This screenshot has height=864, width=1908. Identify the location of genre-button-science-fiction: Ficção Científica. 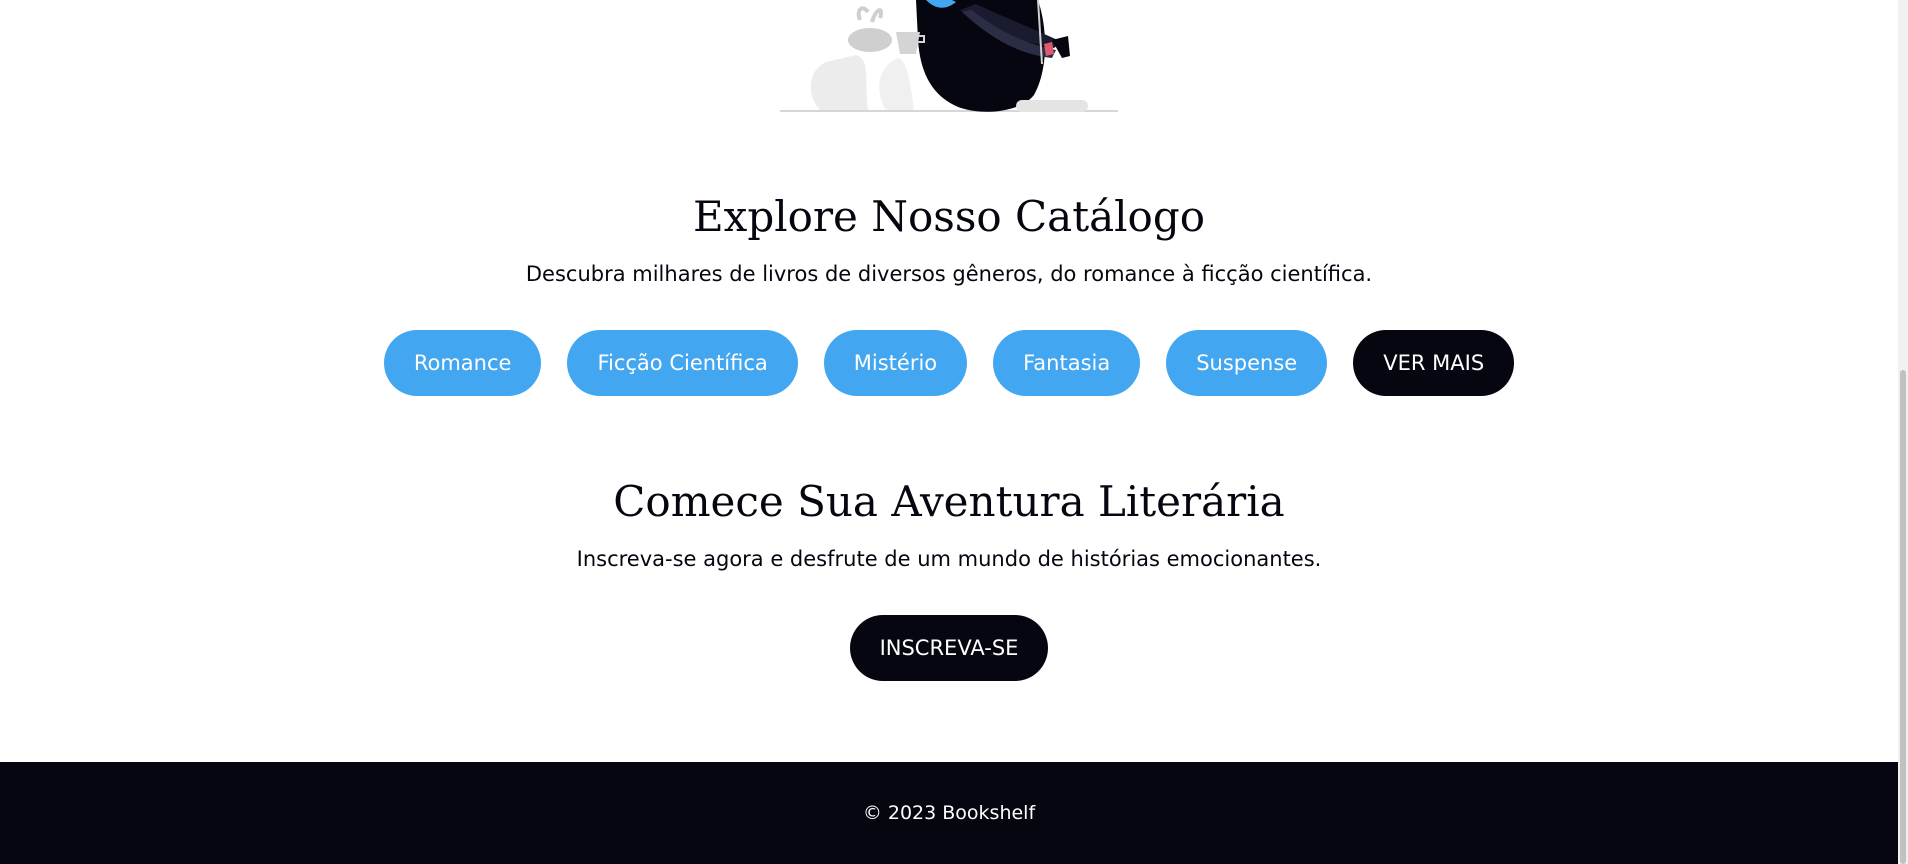
(682, 363).